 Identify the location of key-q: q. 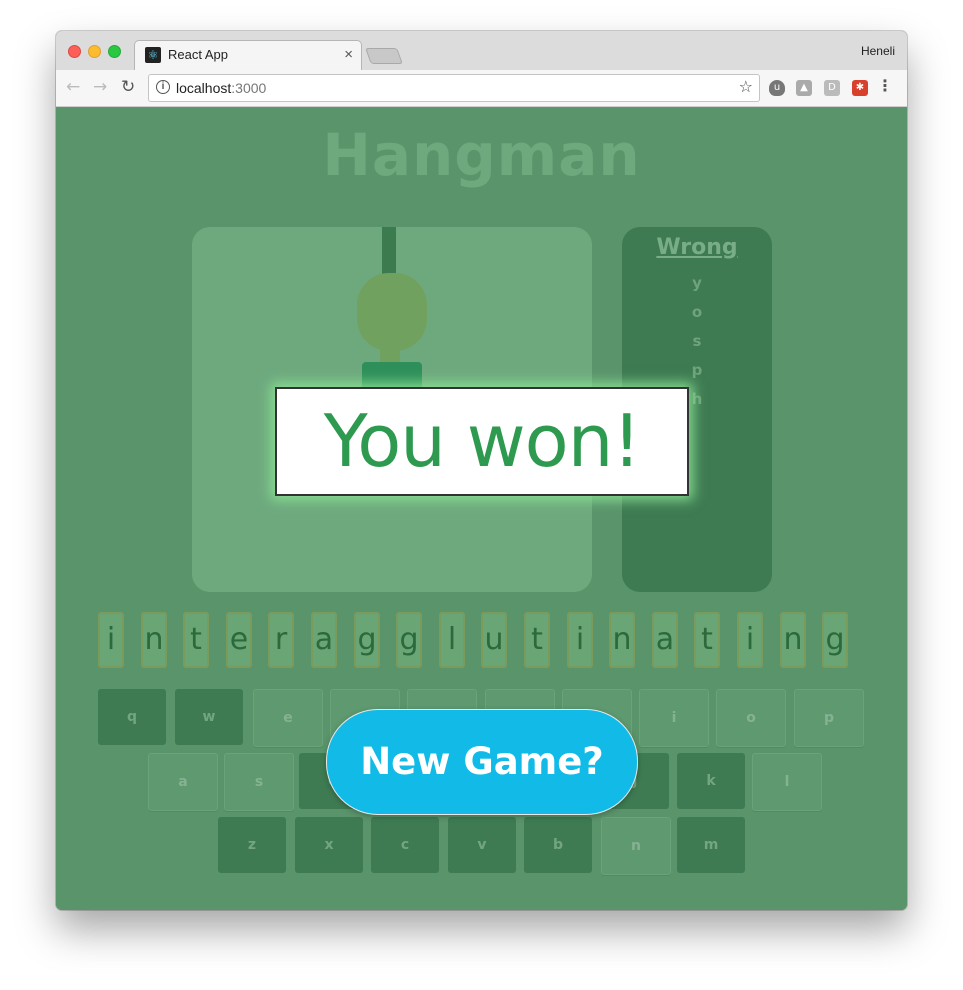
(132, 717).